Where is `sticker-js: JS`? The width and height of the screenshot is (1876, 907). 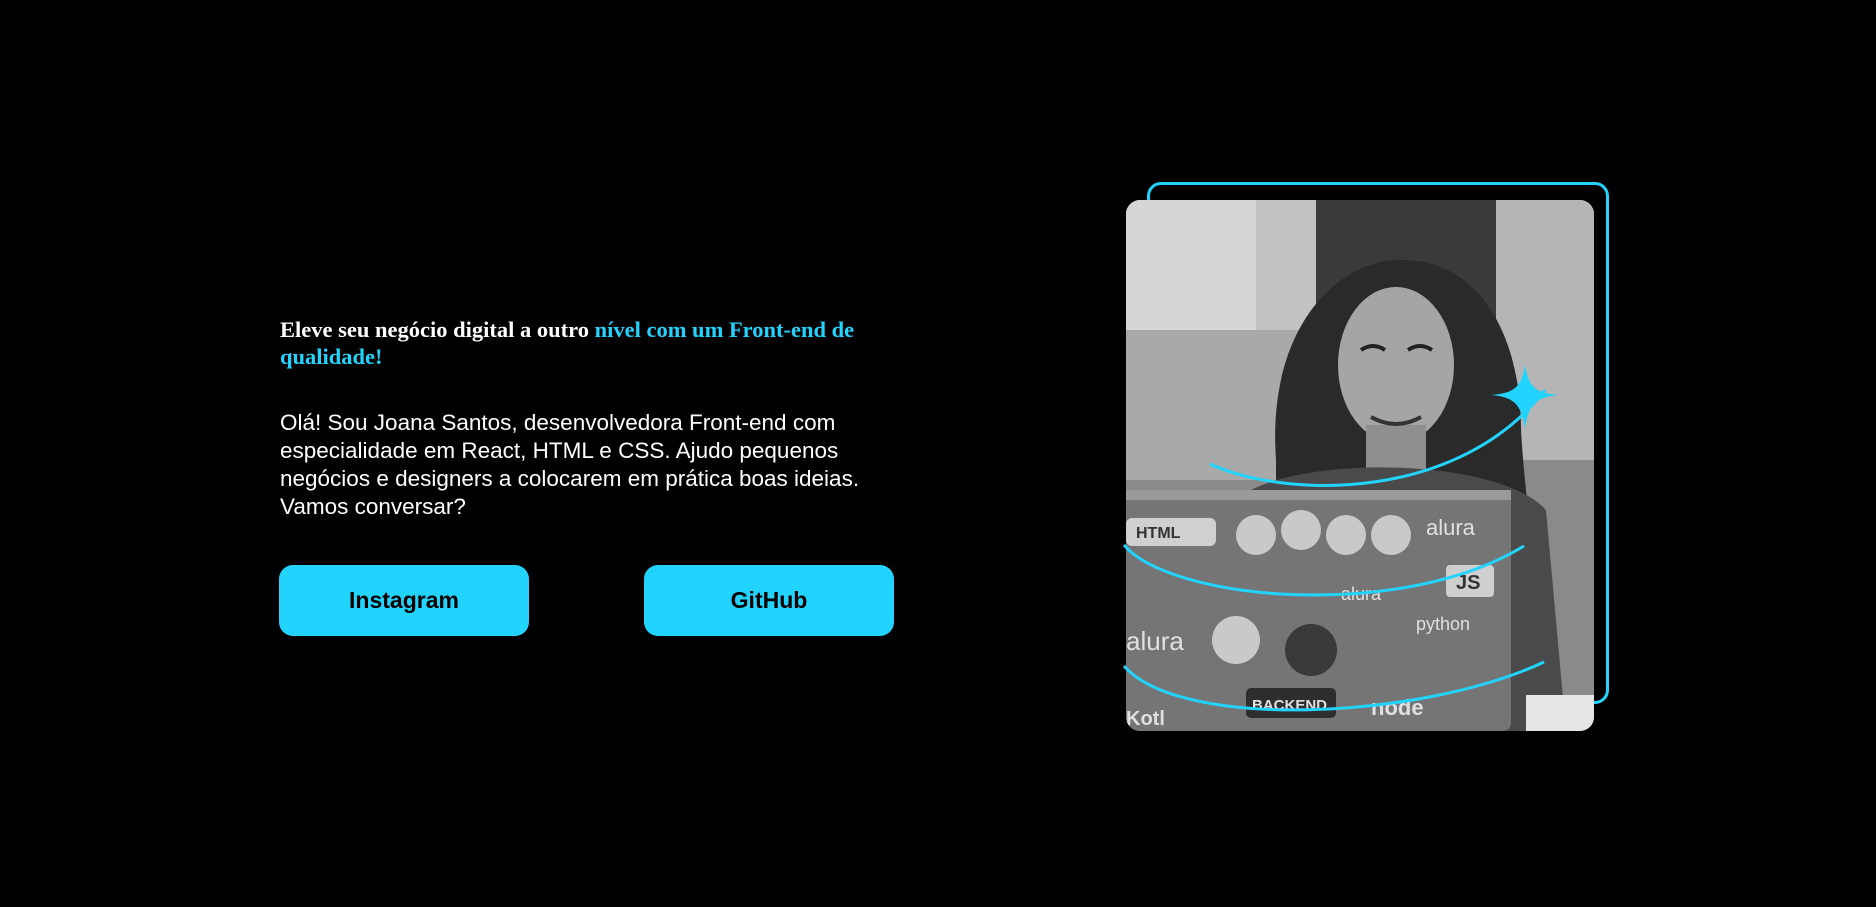
sticker-js: JS is located at coordinates (1468, 583).